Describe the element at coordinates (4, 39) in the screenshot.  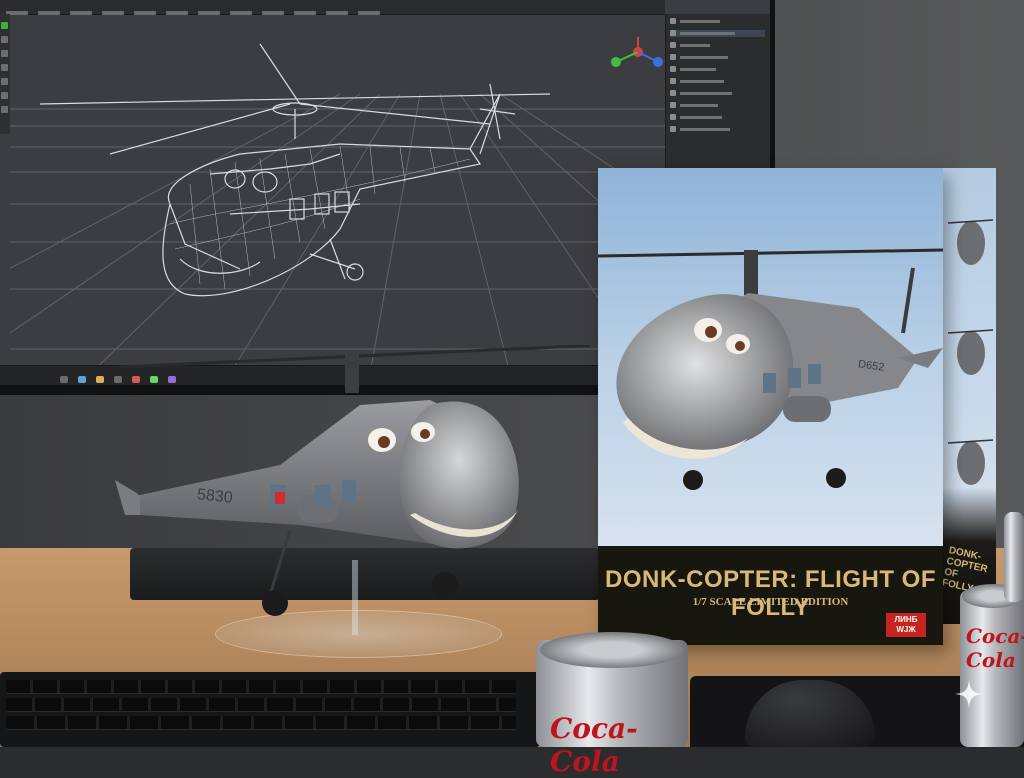
I see `move-tool-icon` at that location.